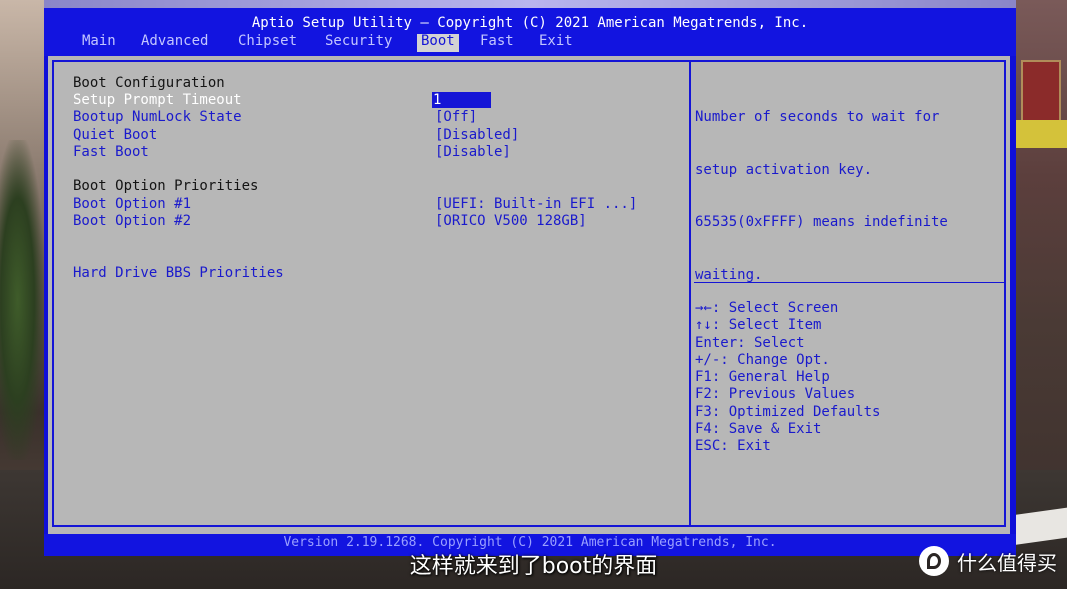 Image resolution: width=1067 pixels, height=589 pixels. What do you see at coordinates (115, 135) in the screenshot?
I see `setting-quiet-boot: Quiet Boot` at bounding box center [115, 135].